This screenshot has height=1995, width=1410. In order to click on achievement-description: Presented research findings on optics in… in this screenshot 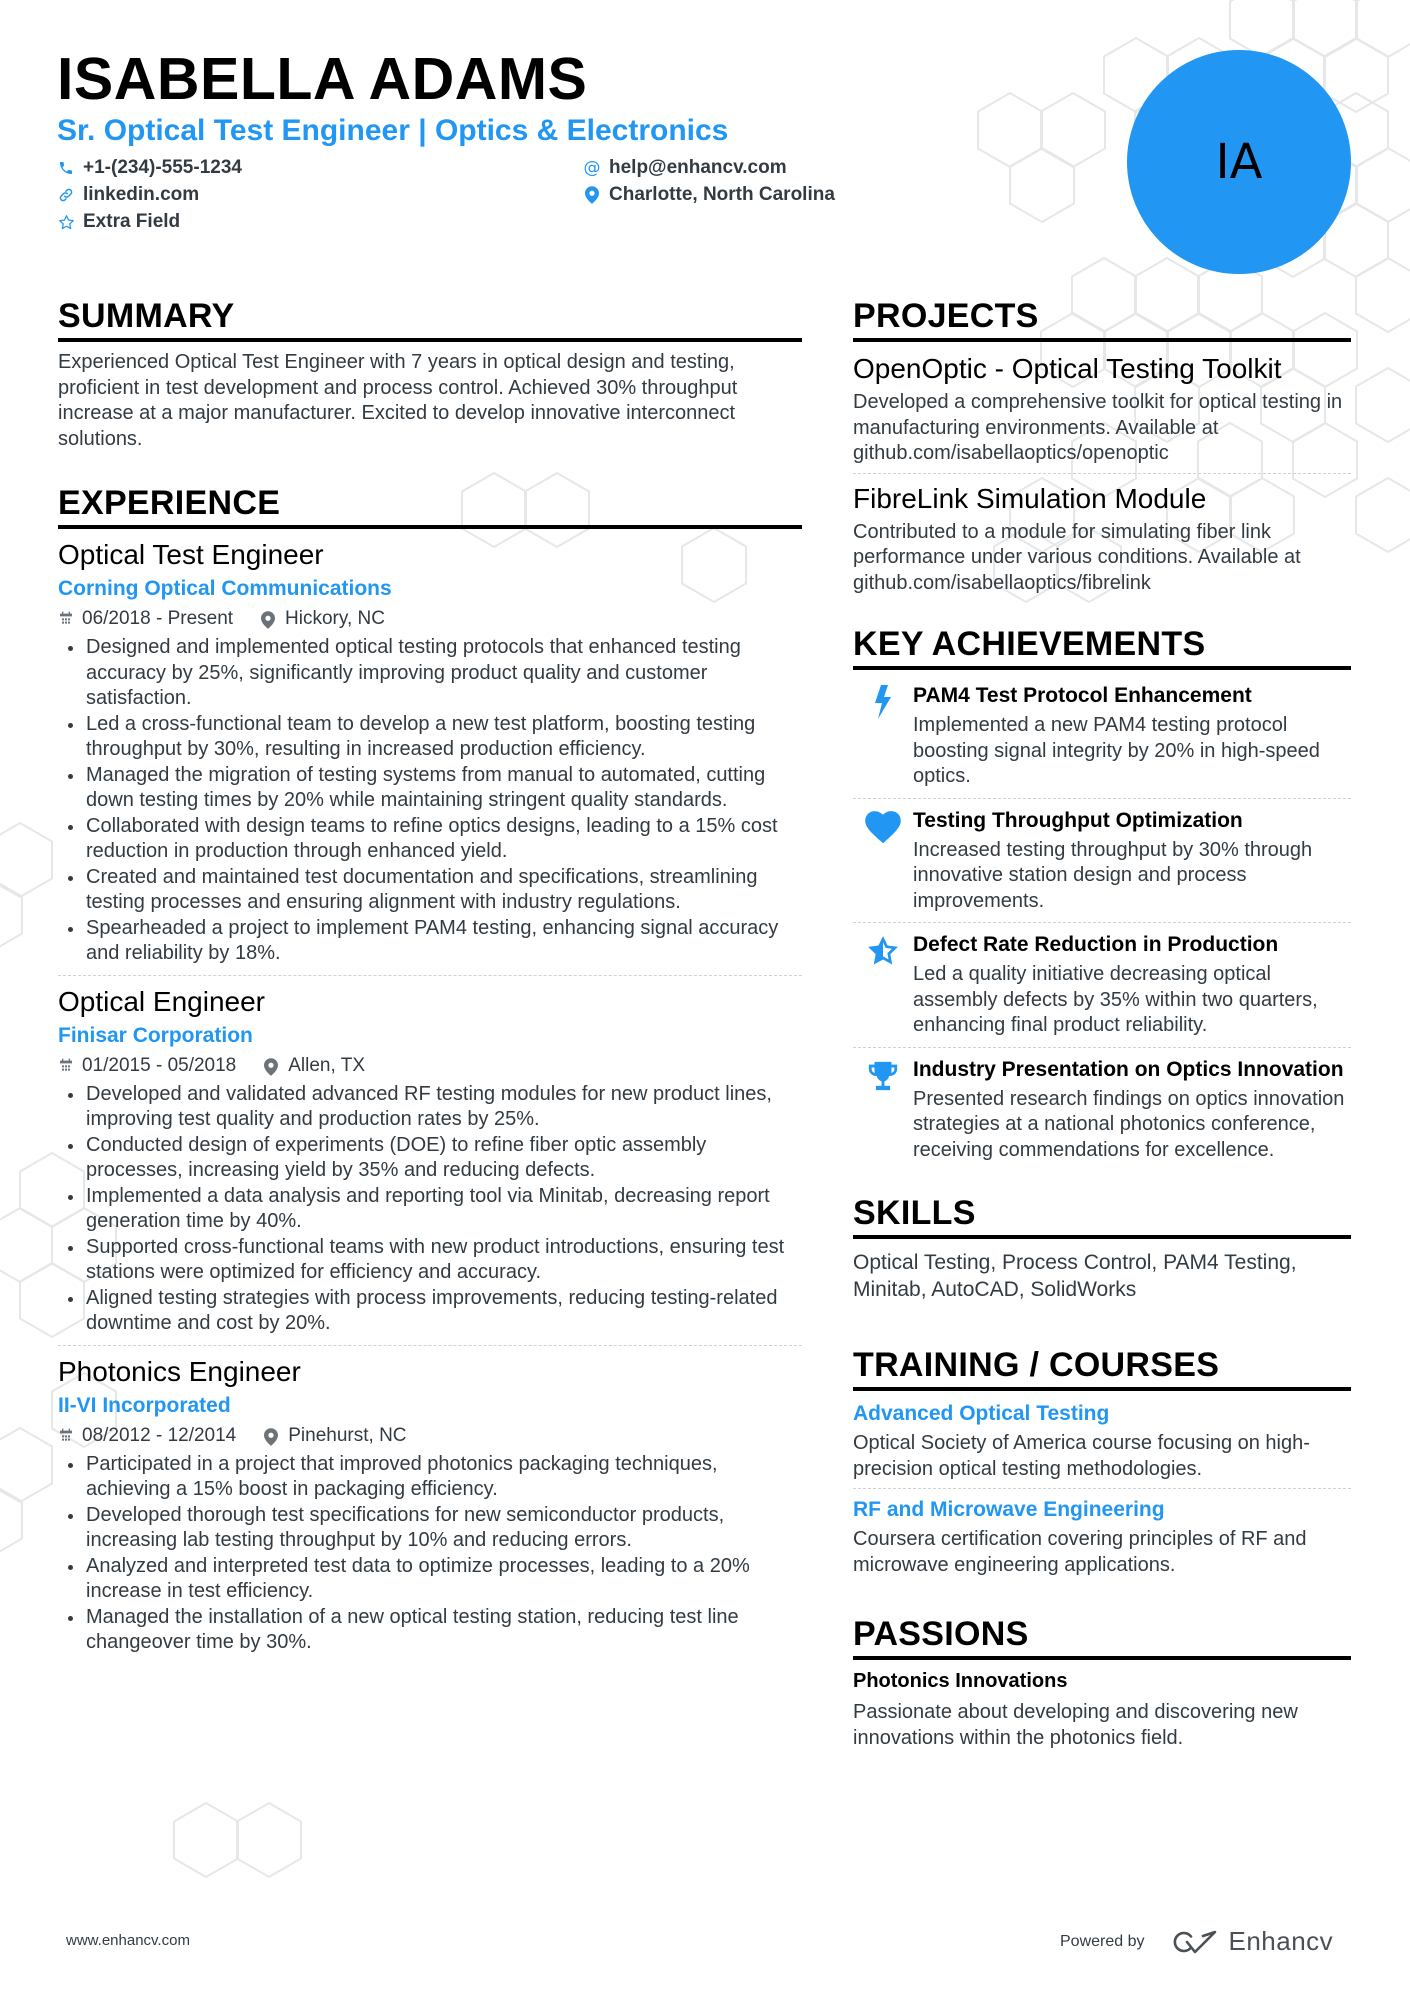, I will do `click(1129, 1124)`.